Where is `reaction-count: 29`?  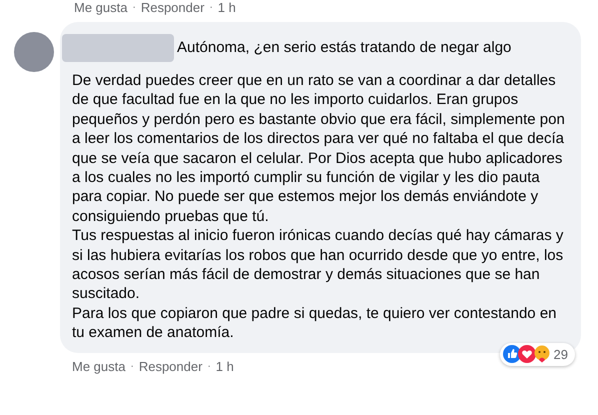
reaction-count: 29 is located at coordinates (561, 355).